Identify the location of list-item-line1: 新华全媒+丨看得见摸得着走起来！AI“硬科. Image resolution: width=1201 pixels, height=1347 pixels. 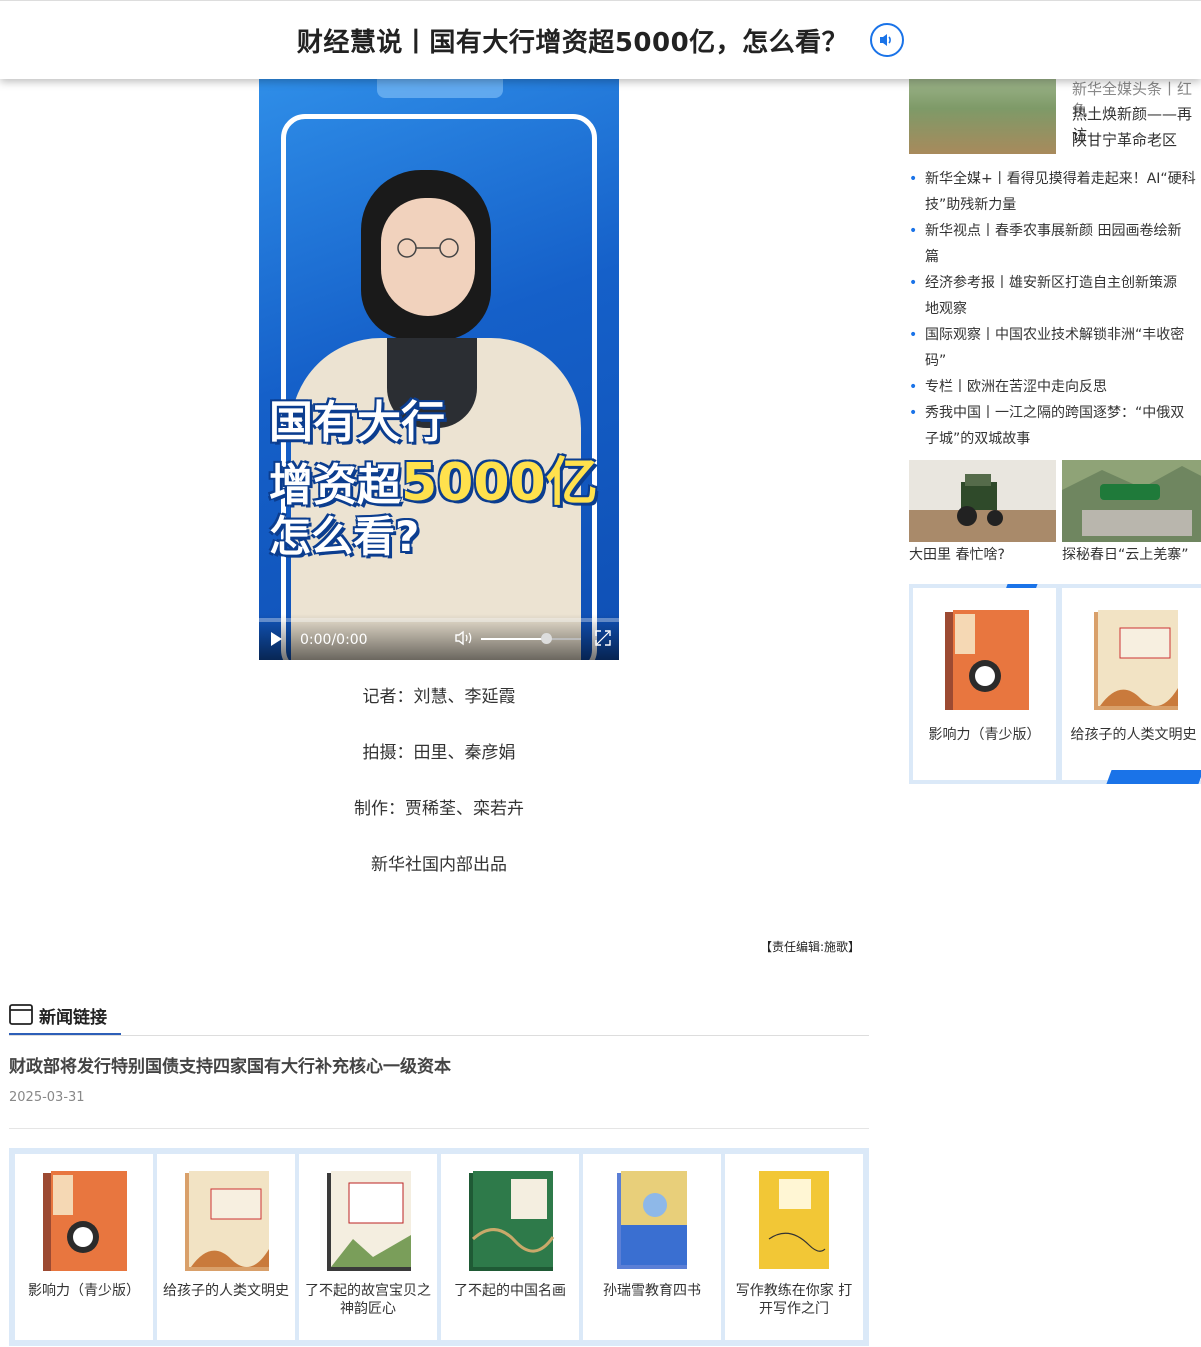
(1060, 179).